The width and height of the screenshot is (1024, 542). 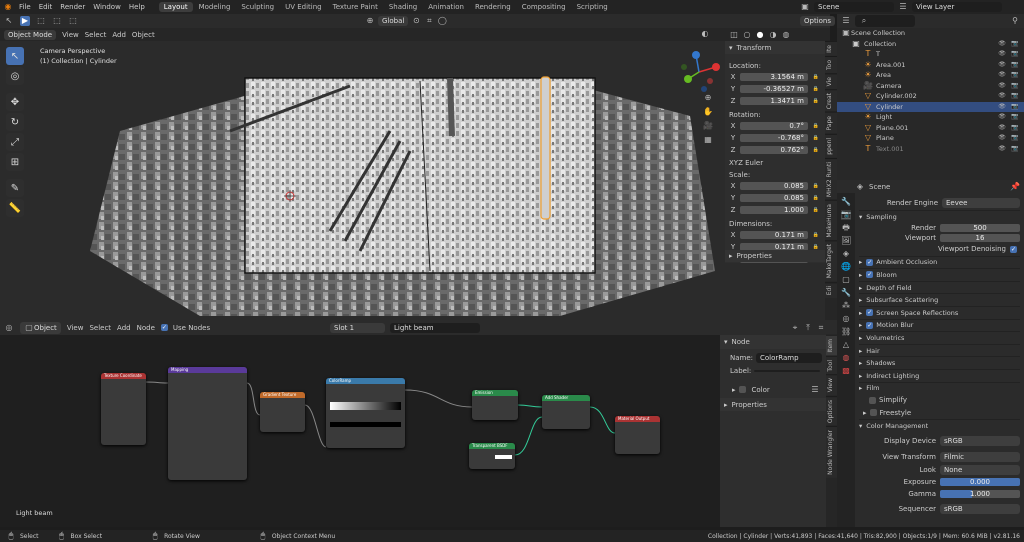 I want to click on display-device-select: sRGB, so click(x=980, y=441).